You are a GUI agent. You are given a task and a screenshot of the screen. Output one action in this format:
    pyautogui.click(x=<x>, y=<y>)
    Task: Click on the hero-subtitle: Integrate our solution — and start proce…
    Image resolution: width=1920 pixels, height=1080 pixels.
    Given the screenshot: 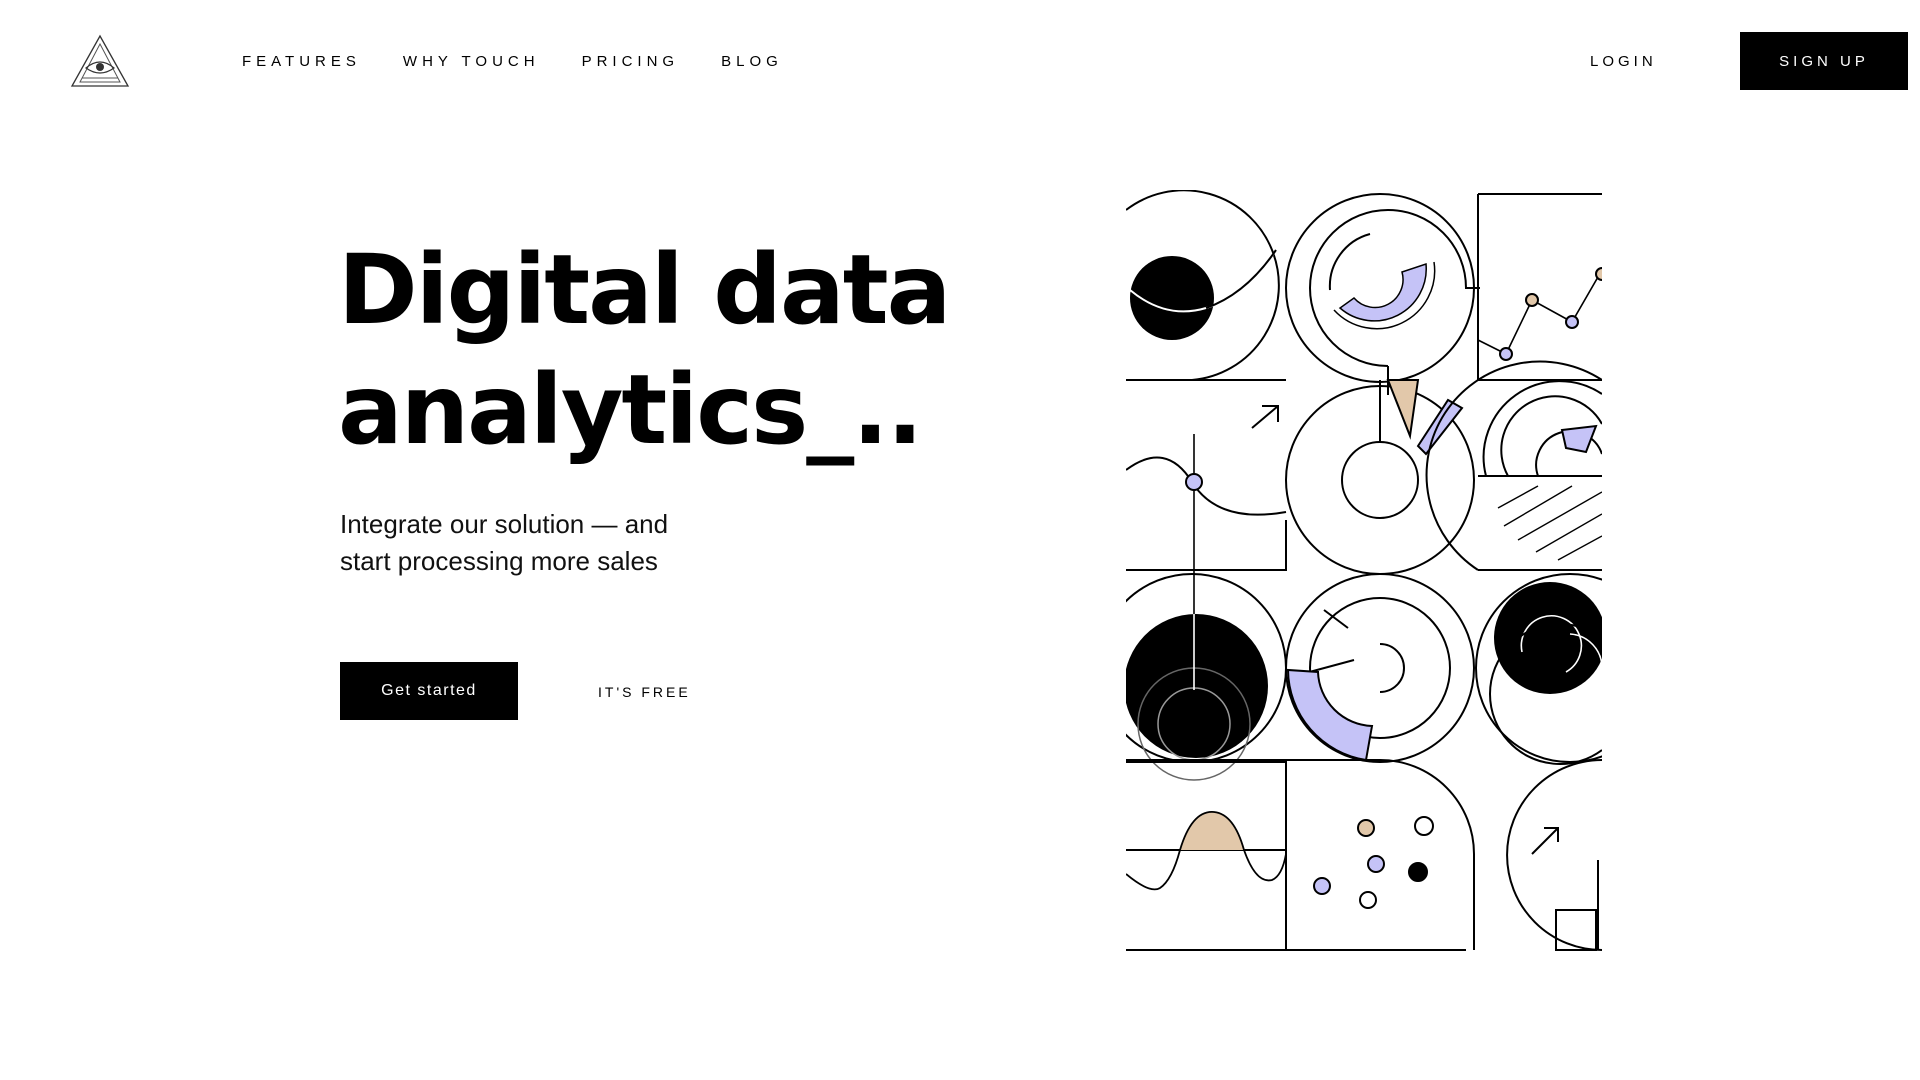 What is the action you would take?
    pyautogui.click(x=550, y=543)
    